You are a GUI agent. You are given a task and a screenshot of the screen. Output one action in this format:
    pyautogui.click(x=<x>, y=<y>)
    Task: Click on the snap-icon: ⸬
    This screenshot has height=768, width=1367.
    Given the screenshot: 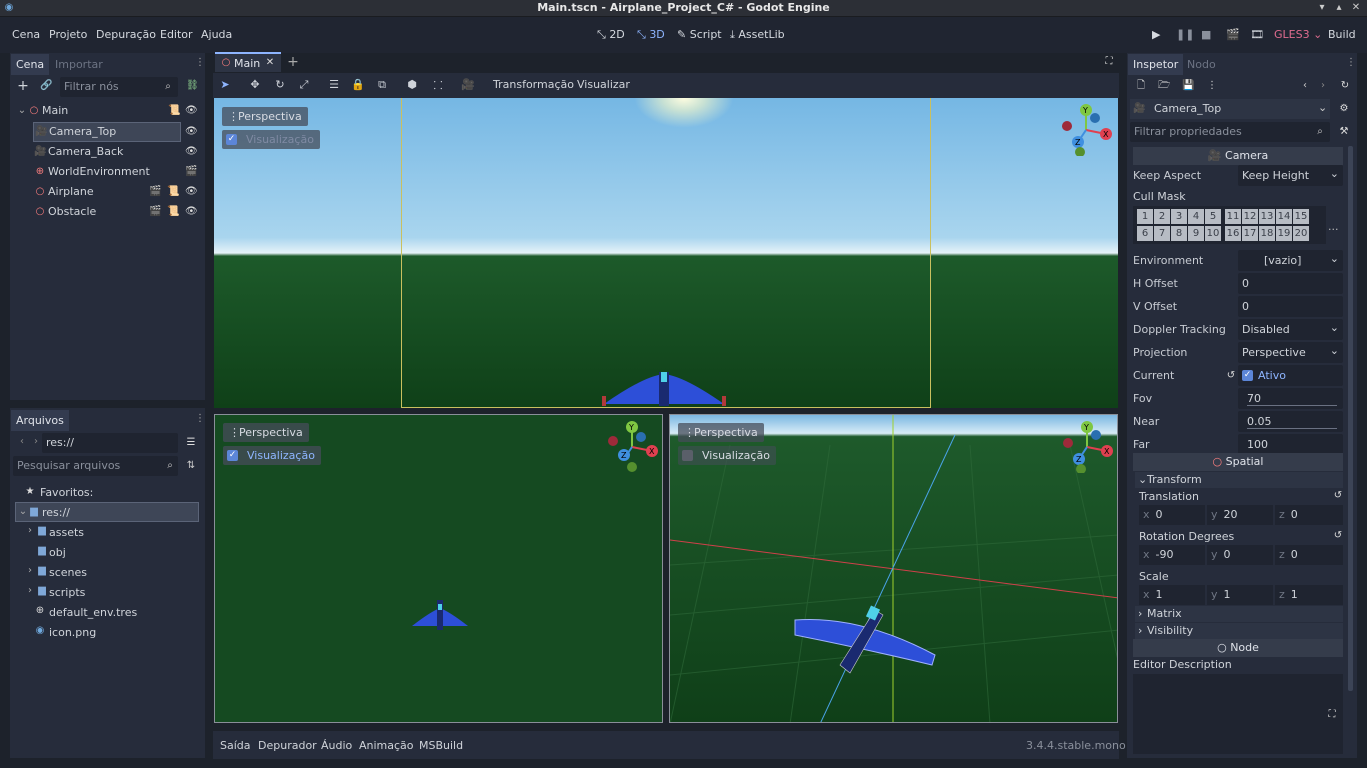 What is the action you would take?
    pyautogui.click(x=438, y=85)
    